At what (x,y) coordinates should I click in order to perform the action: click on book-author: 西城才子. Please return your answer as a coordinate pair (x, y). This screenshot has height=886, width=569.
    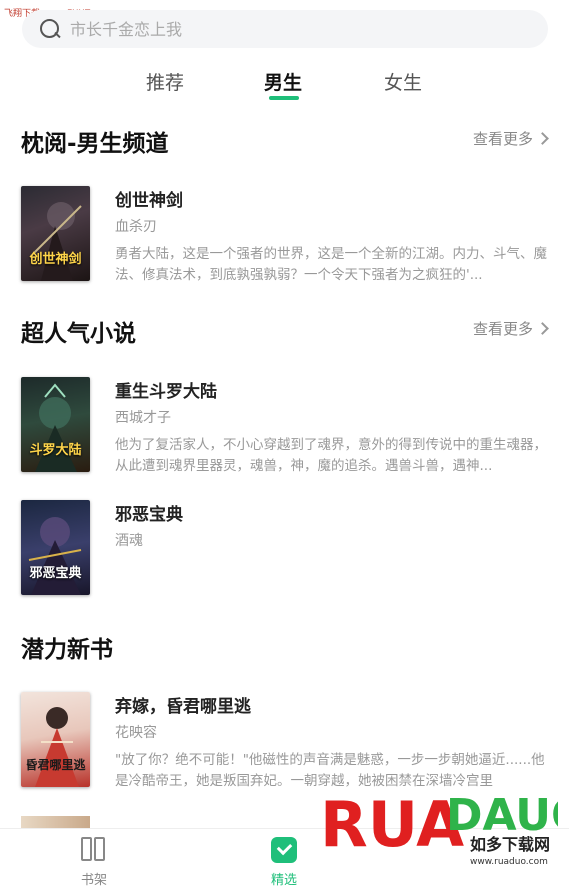
    Looking at the image, I should click on (143, 418).